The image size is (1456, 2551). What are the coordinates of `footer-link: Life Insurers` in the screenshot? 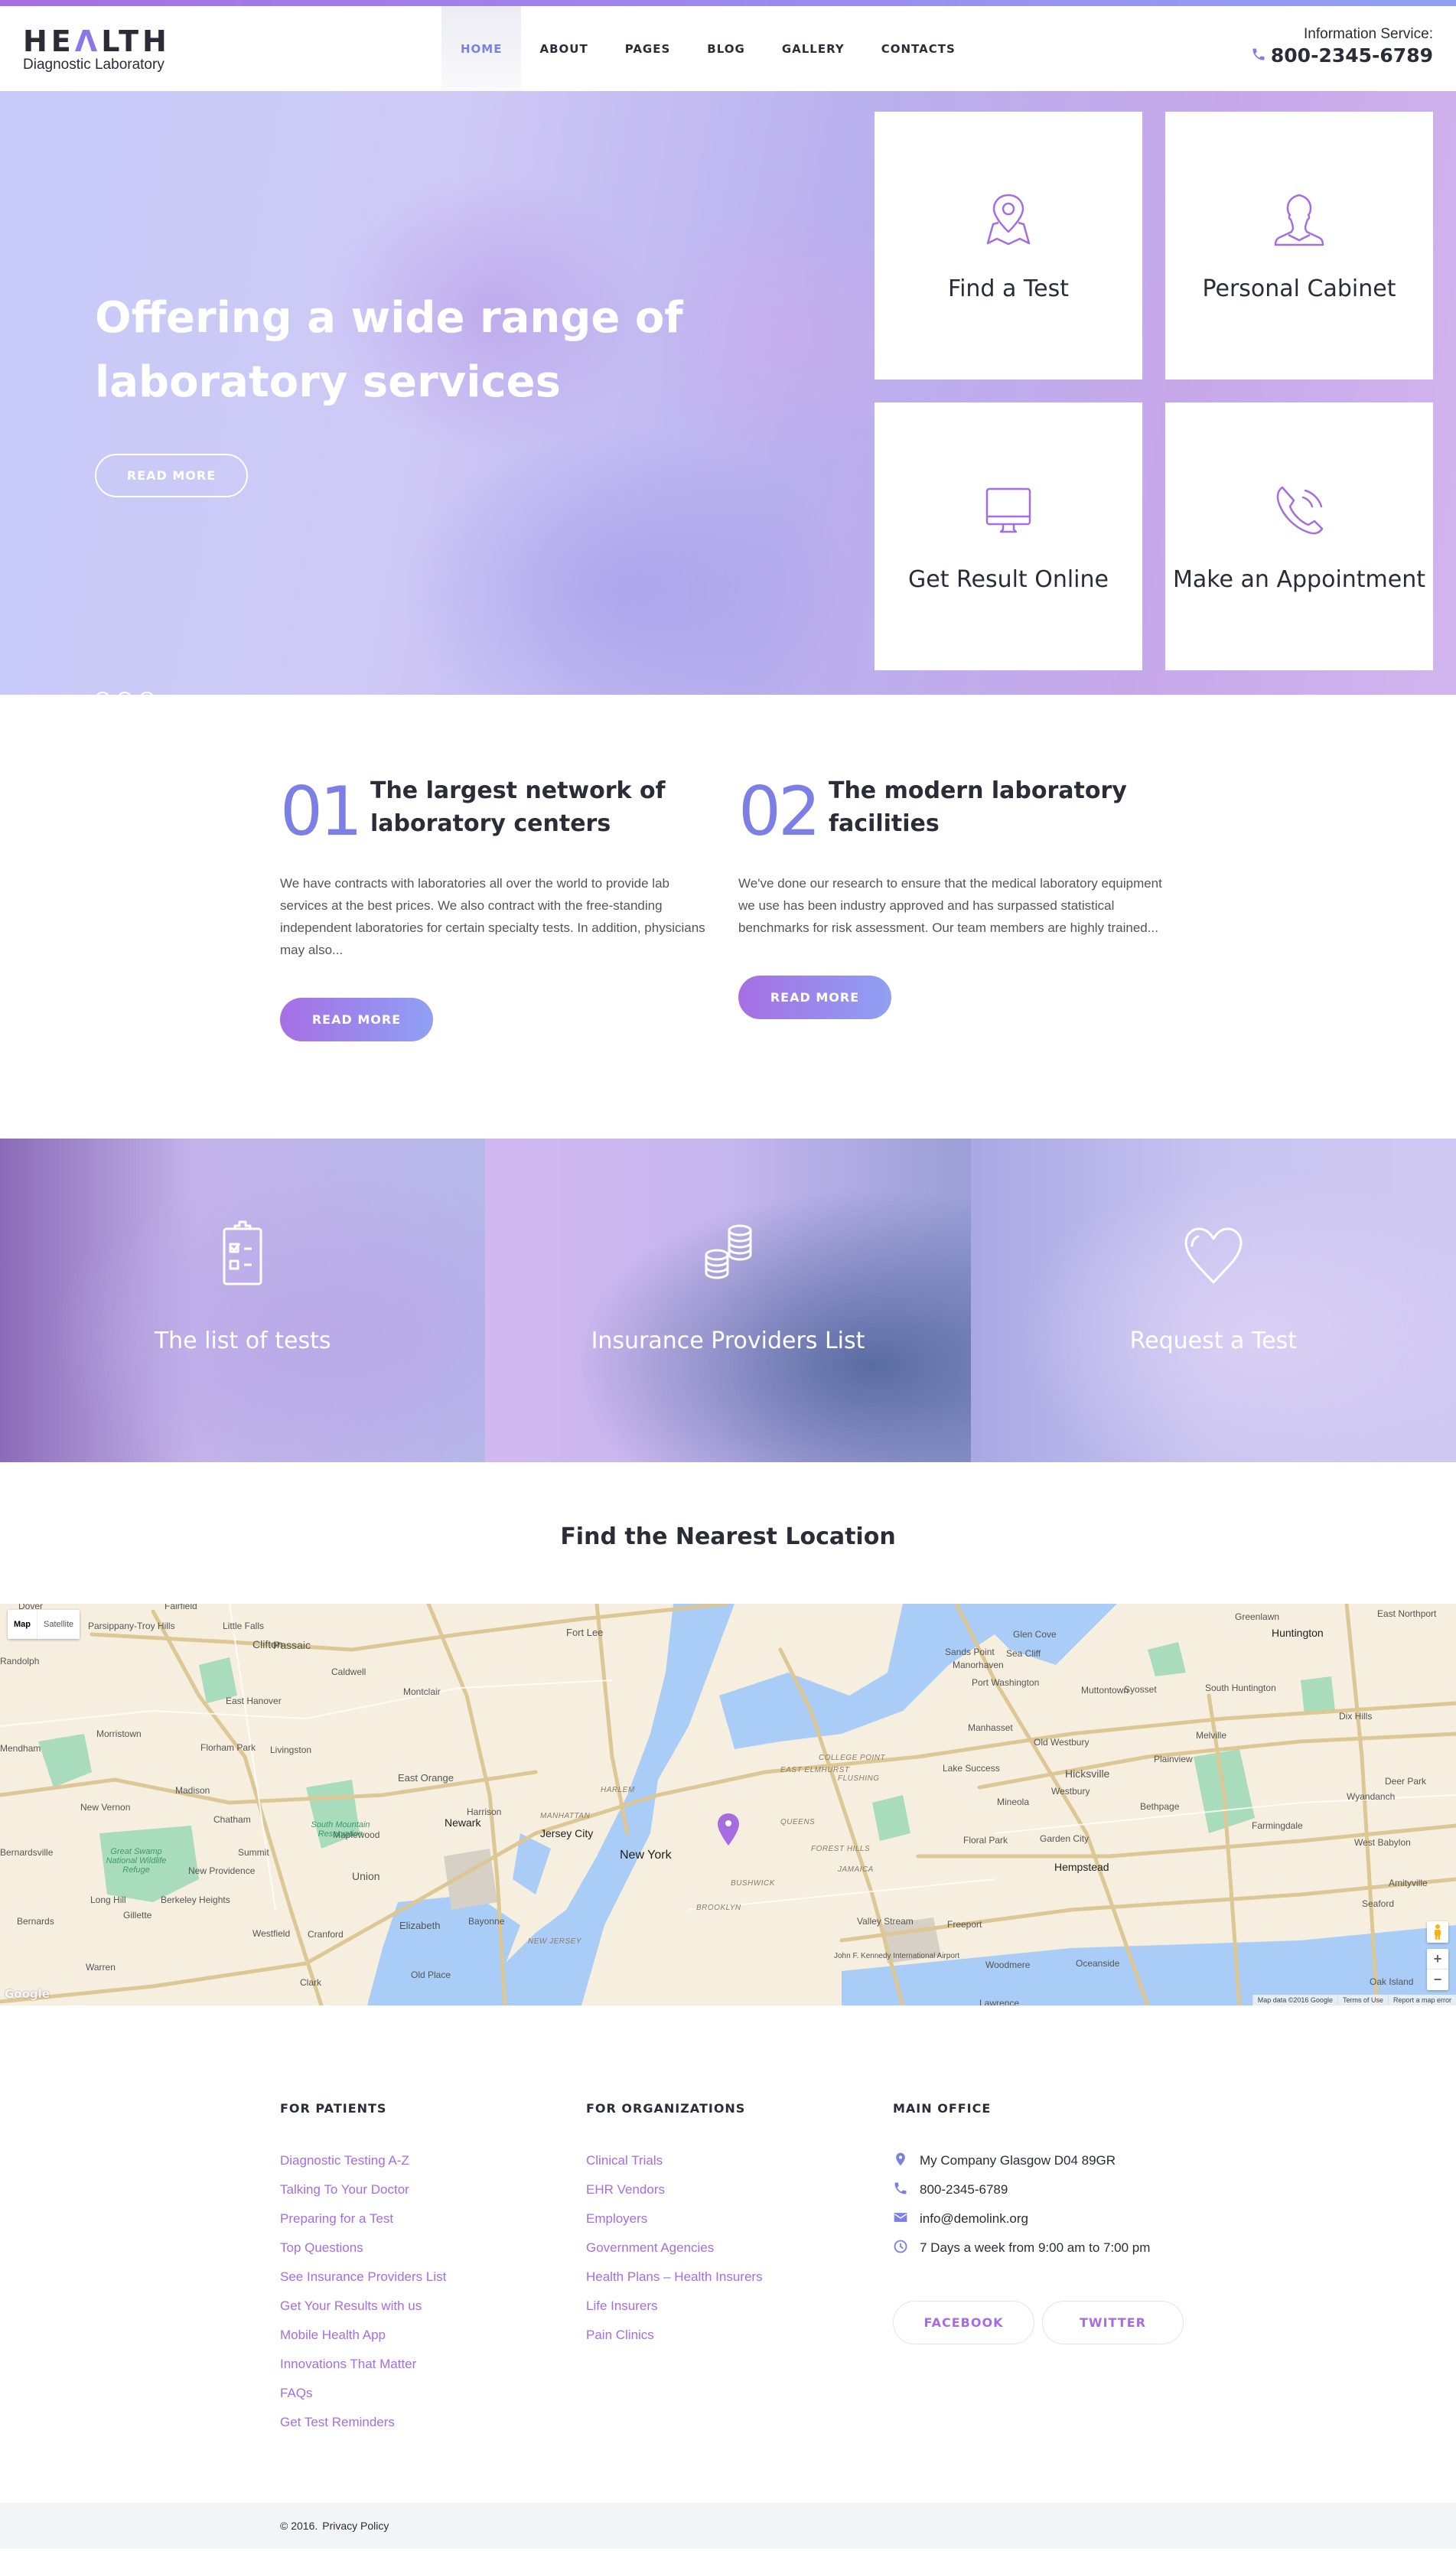 It's located at (674, 2306).